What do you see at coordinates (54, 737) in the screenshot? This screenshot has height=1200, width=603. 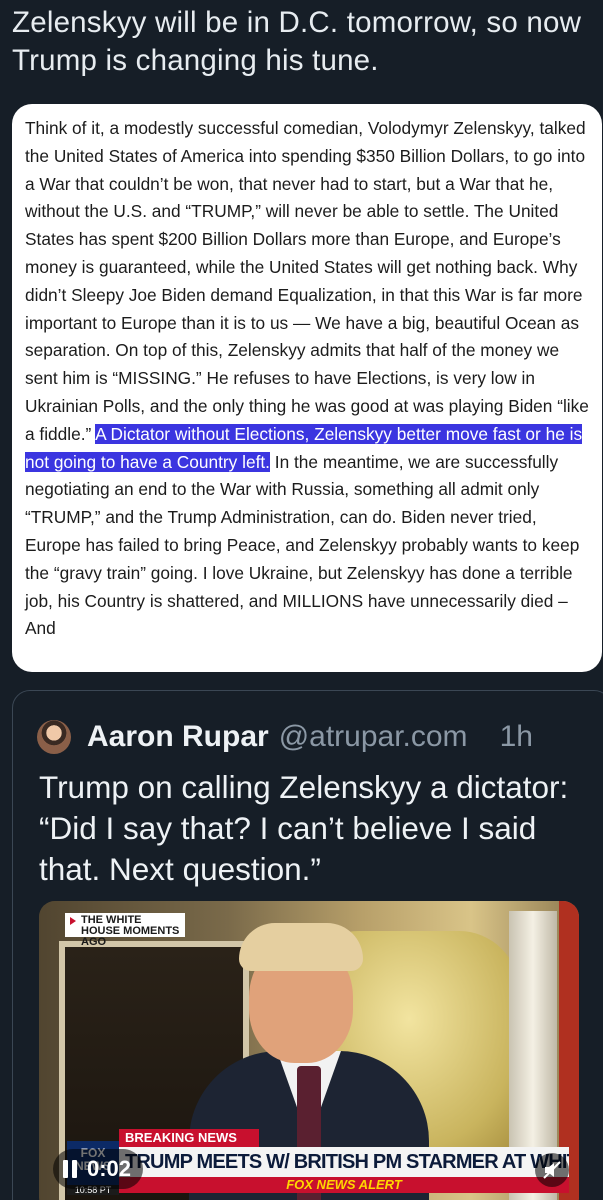 I see `avatar` at bounding box center [54, 737].